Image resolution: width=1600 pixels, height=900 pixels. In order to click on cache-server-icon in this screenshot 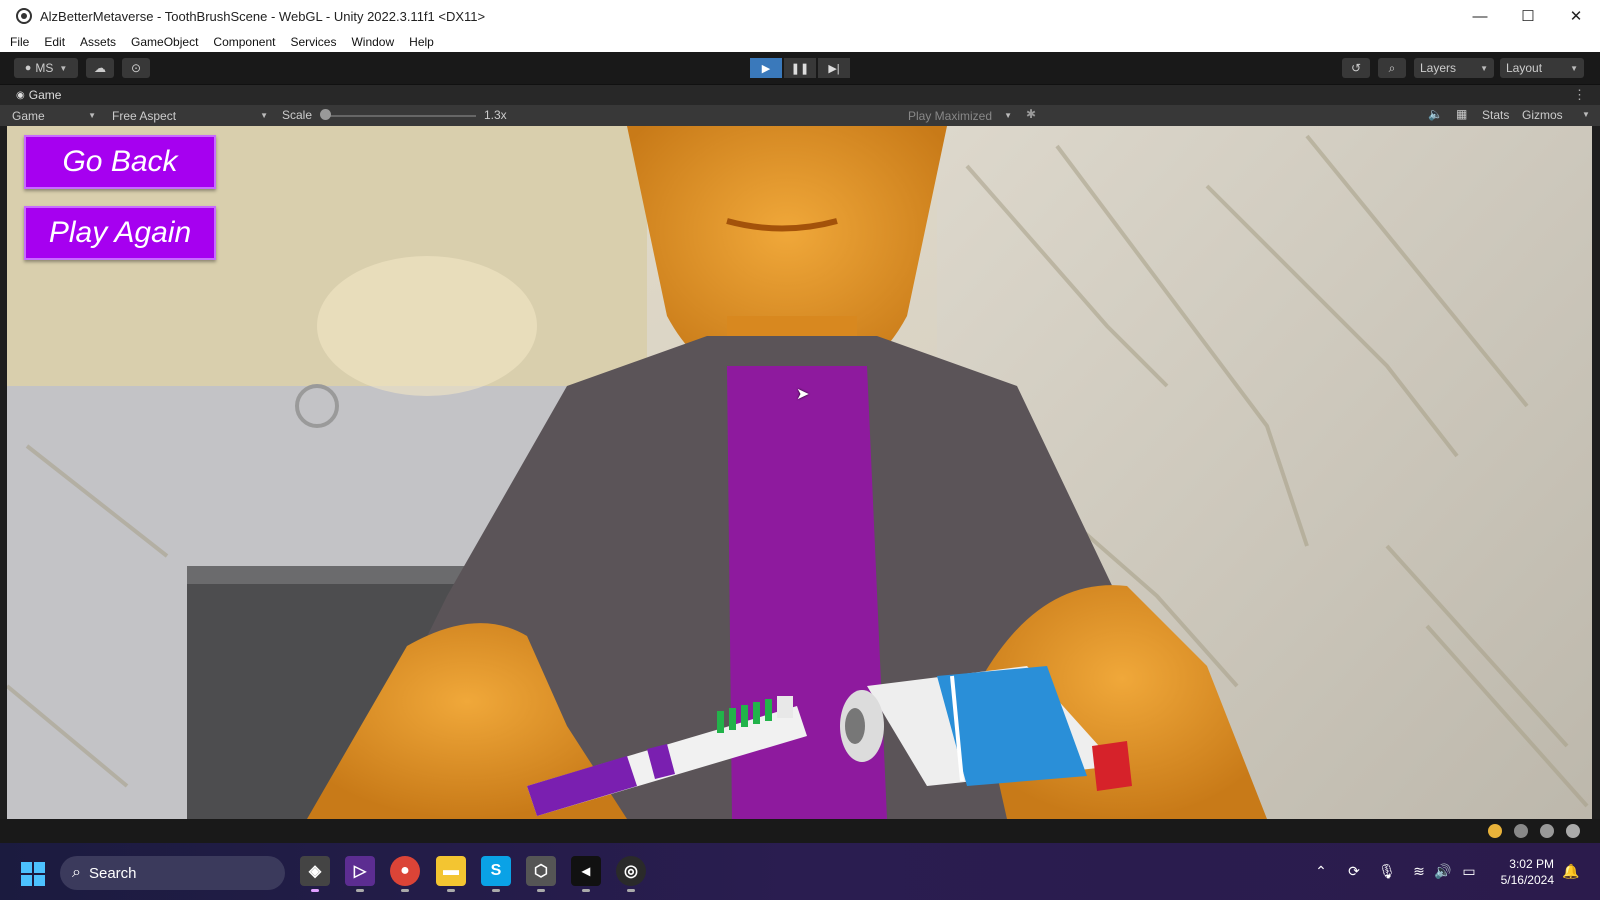, I will do `click(1547, 831)`.